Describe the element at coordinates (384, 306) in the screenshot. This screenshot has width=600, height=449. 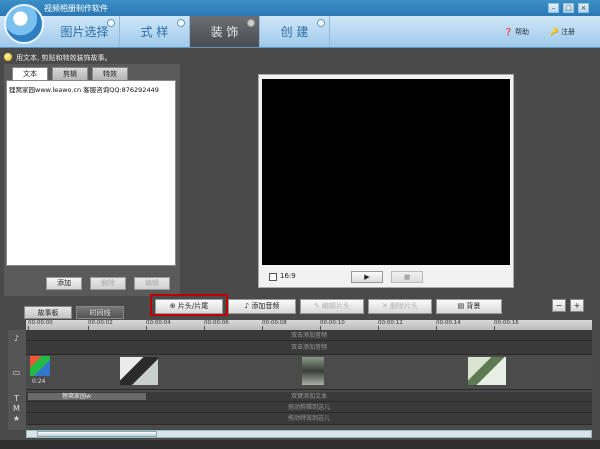
I see `delete-icon: ✕` at that location.